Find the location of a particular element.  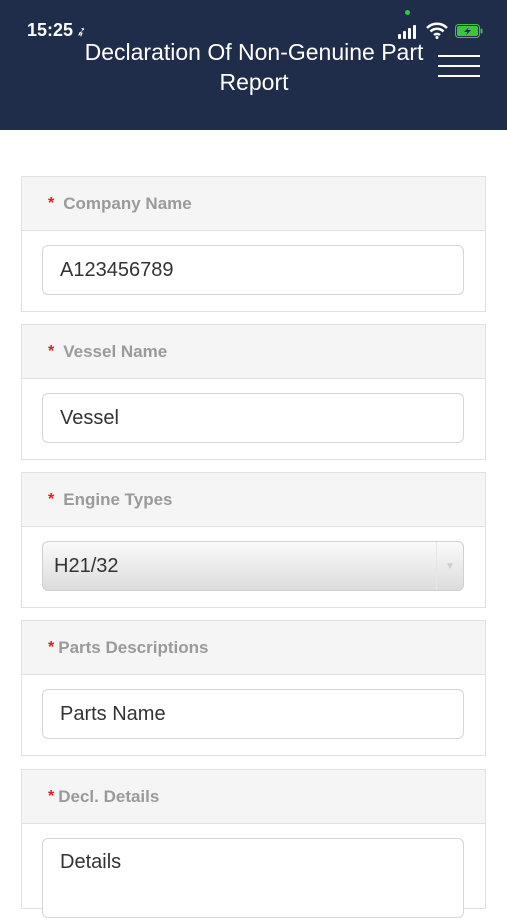

page-title: Declaration Of Non-Genuine Part Report is located at coordinates (254, 67).